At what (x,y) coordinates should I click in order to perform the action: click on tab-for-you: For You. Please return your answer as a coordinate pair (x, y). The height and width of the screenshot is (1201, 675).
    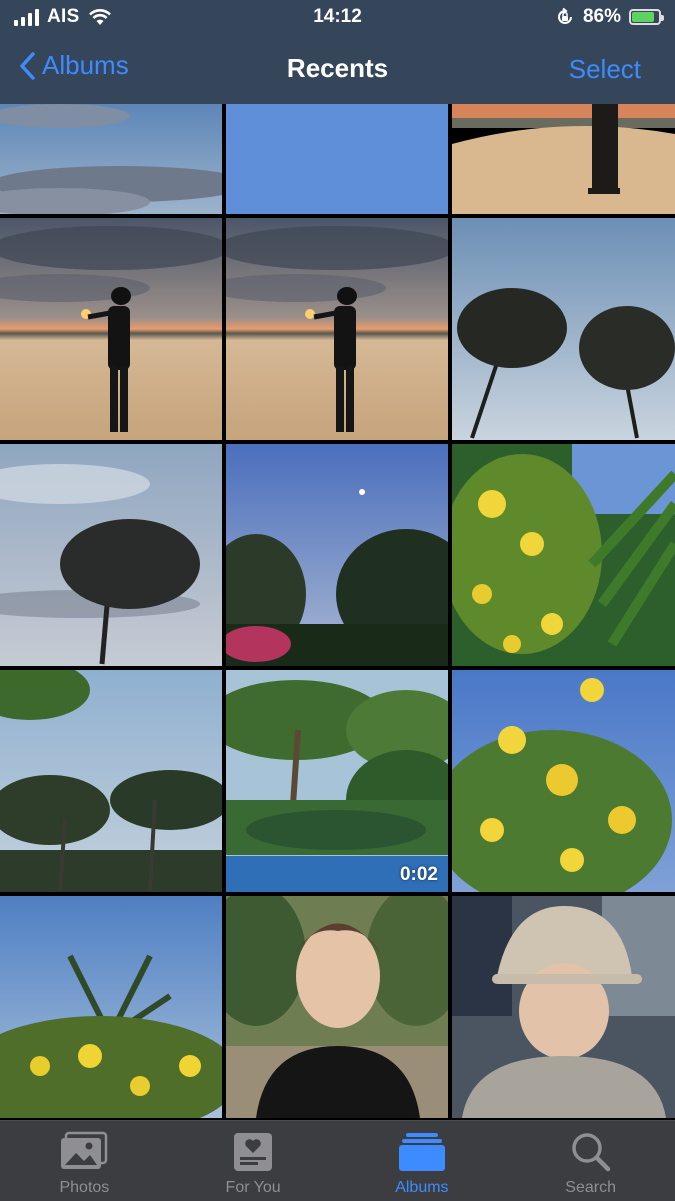
    Looking at the image, I should click on (253, 1161).